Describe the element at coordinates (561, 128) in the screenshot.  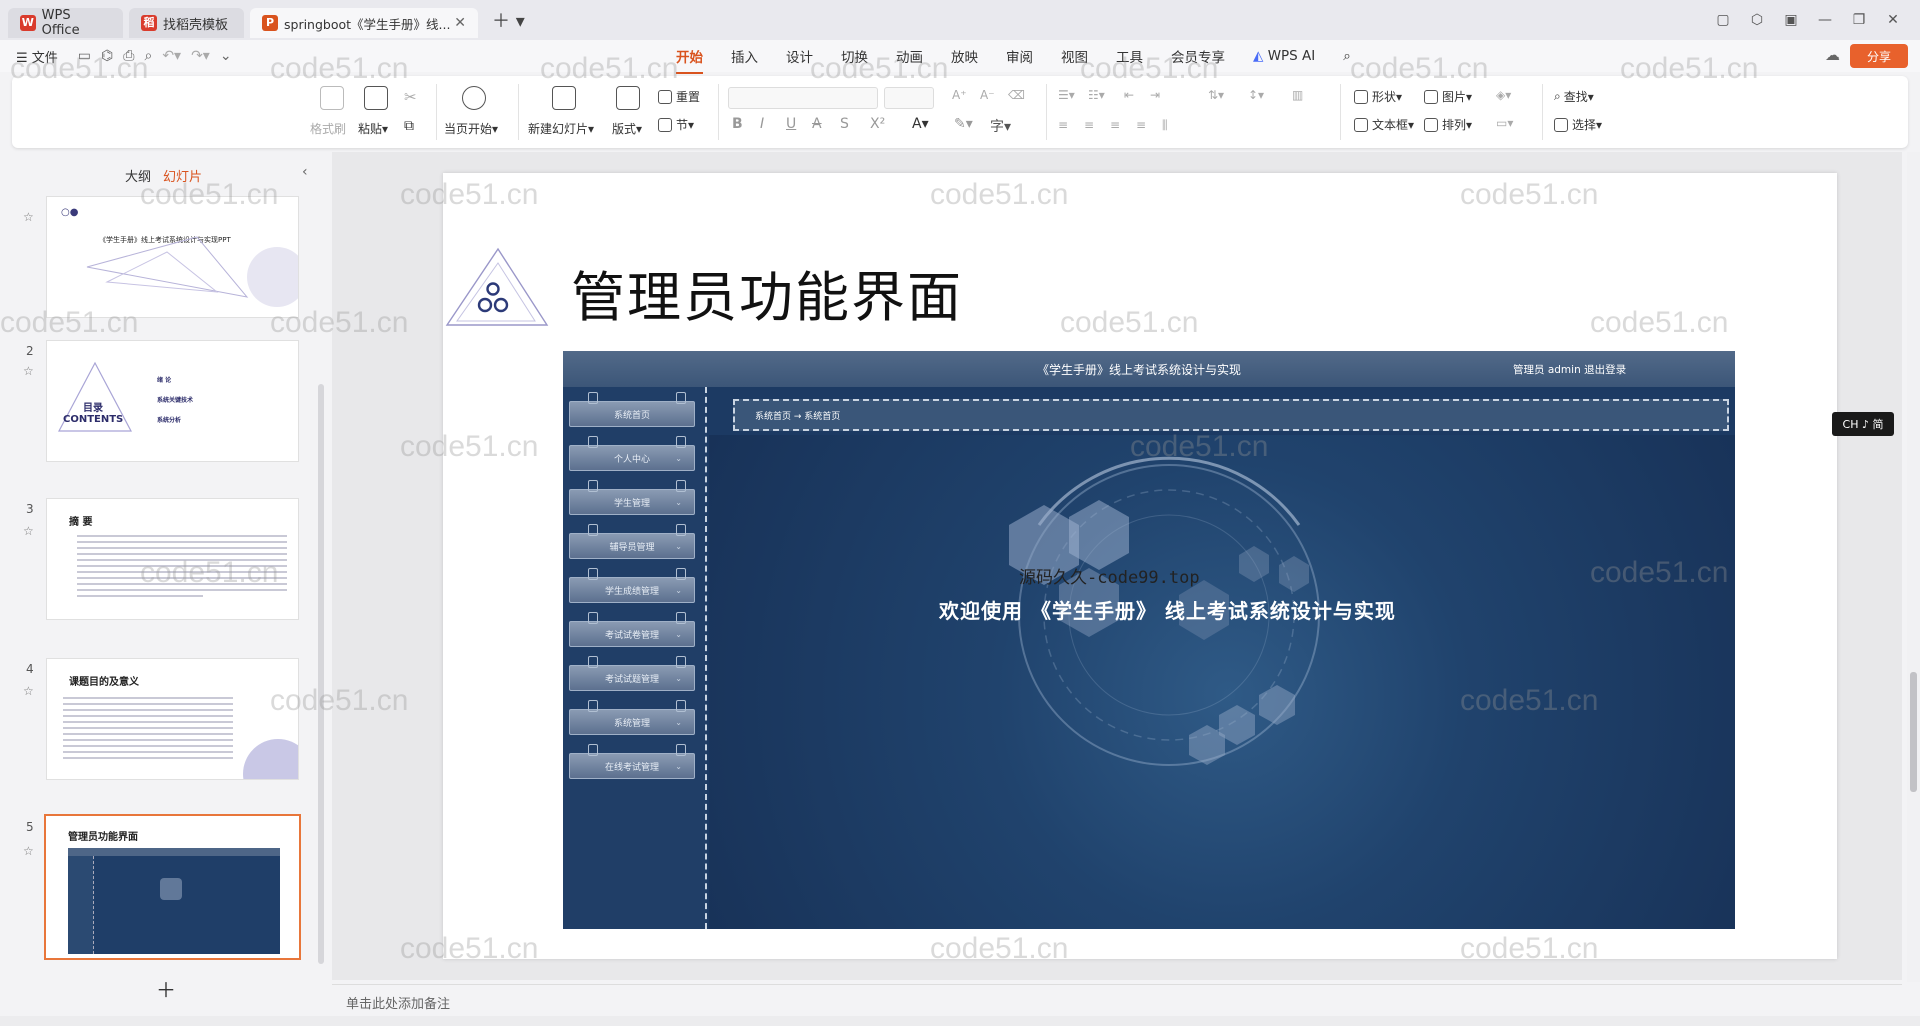
I see `new-slide-button: 新建幻灯片 ▾` at that location.